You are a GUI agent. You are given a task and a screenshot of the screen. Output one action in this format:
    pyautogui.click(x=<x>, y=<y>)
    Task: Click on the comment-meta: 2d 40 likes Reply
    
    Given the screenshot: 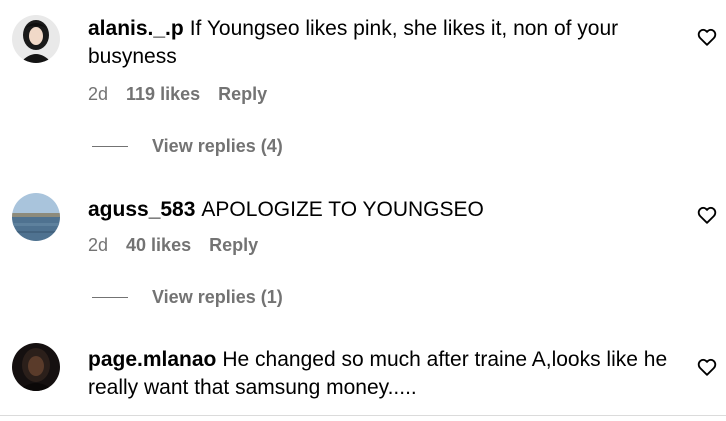 What is the action you would take?
    pyautogui.click(x=173, y=245)
    